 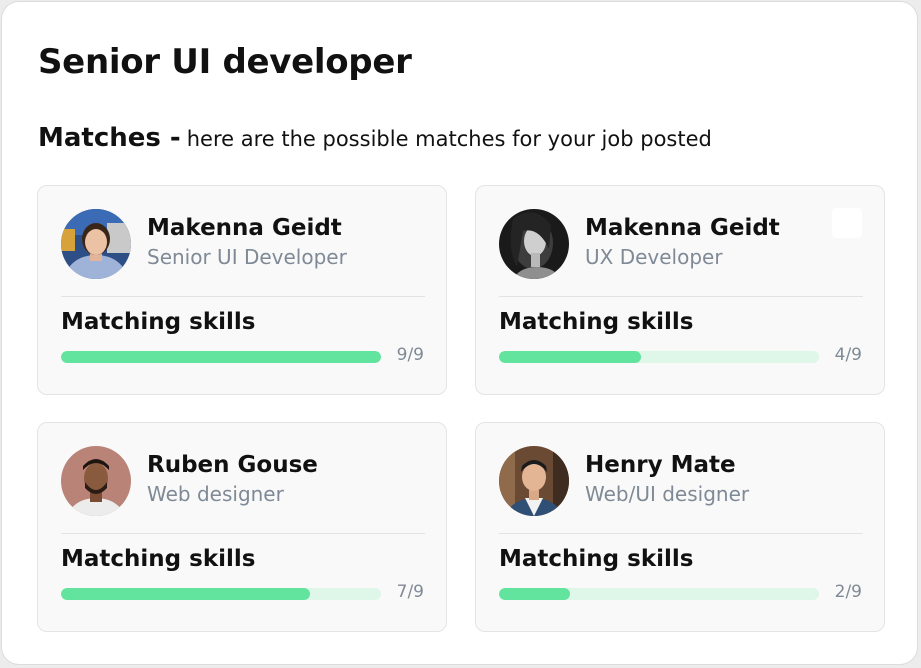 I want to click on candidate-role: UX Developer, so click(x=654, y=257).